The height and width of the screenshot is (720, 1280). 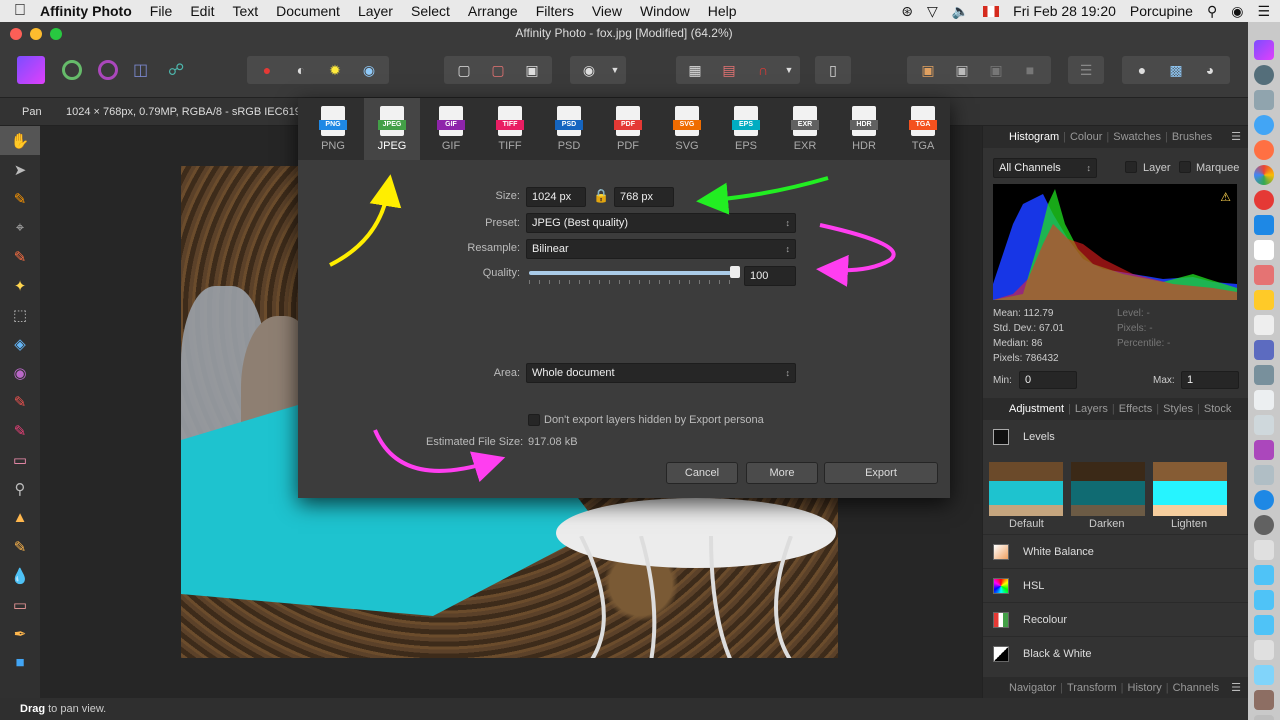 What do you see at coordinates (1264, 250) in the screenshot?
I see `calendar-dock-icon` at bounding box center [1264, 250].